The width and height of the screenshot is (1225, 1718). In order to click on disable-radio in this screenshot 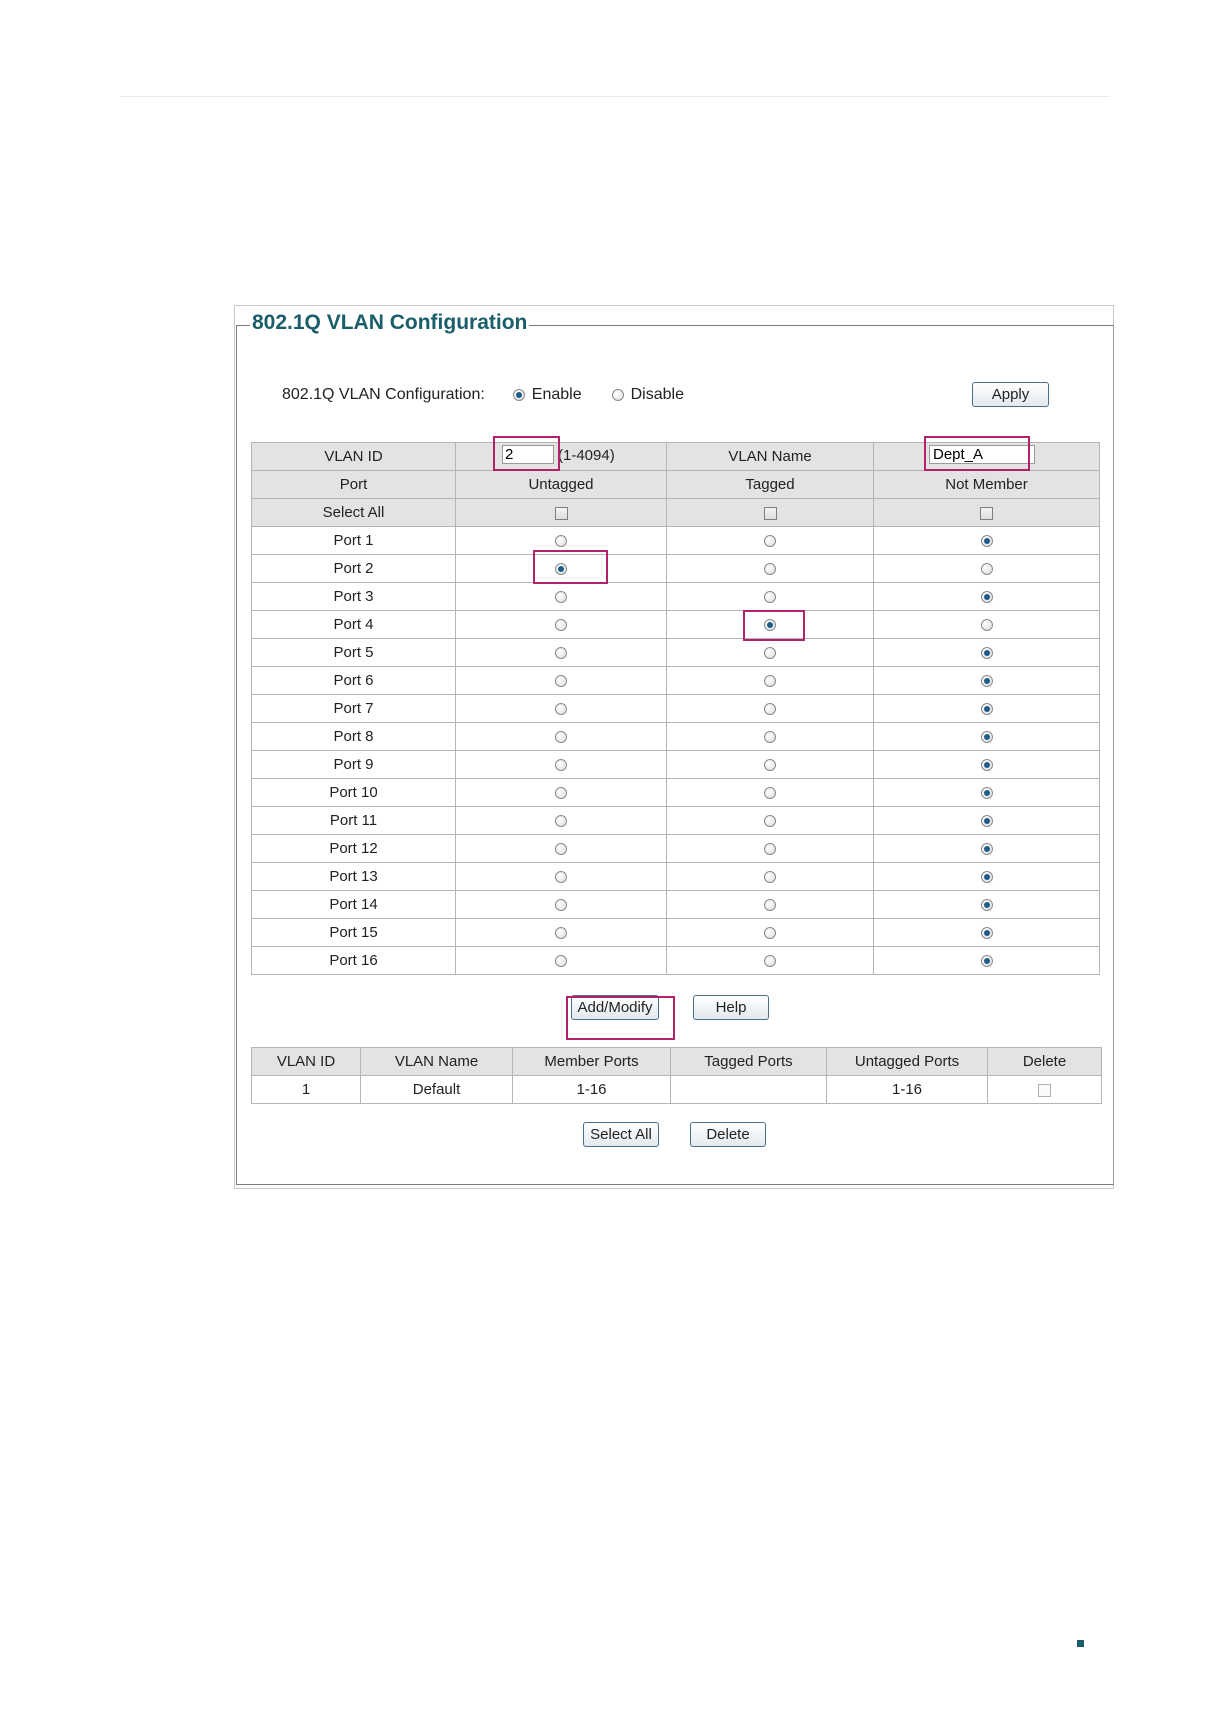, I will do `click(617, 395)`.